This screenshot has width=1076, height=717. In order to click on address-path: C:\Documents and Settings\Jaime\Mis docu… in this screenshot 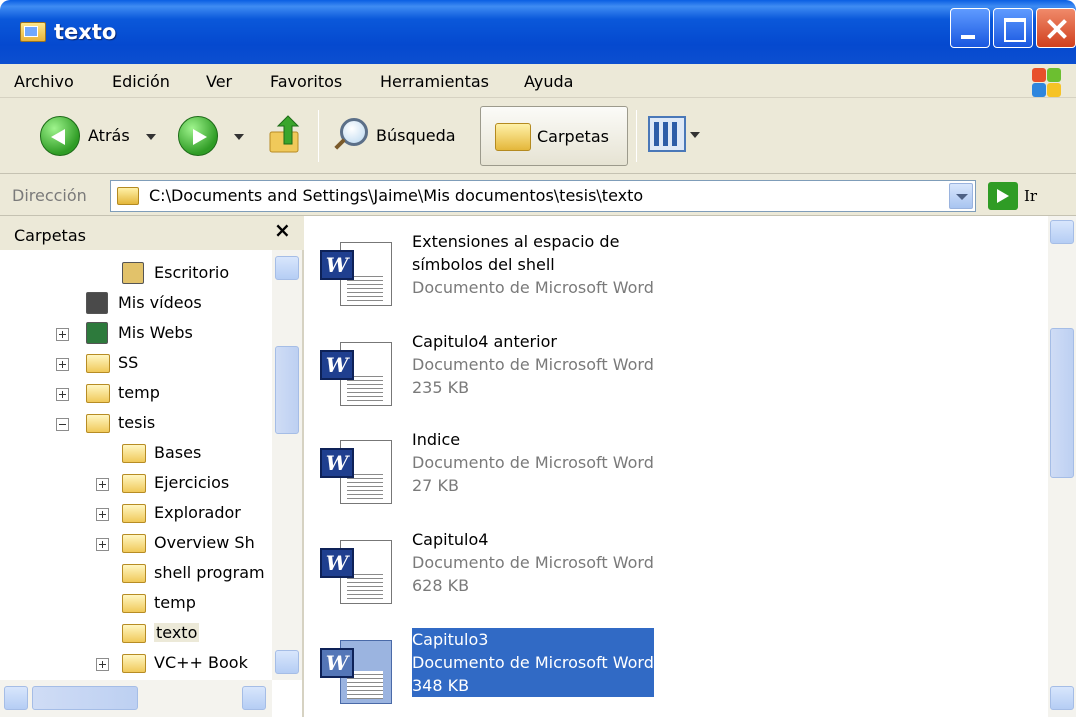, I will do `click(396, 195)`.